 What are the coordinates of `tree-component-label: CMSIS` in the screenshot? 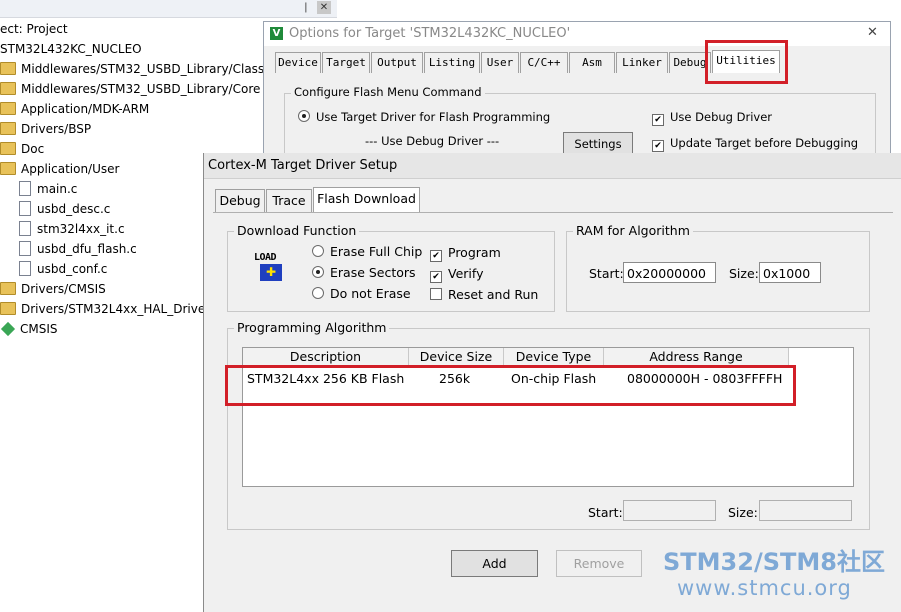 It's located at (39, 329).